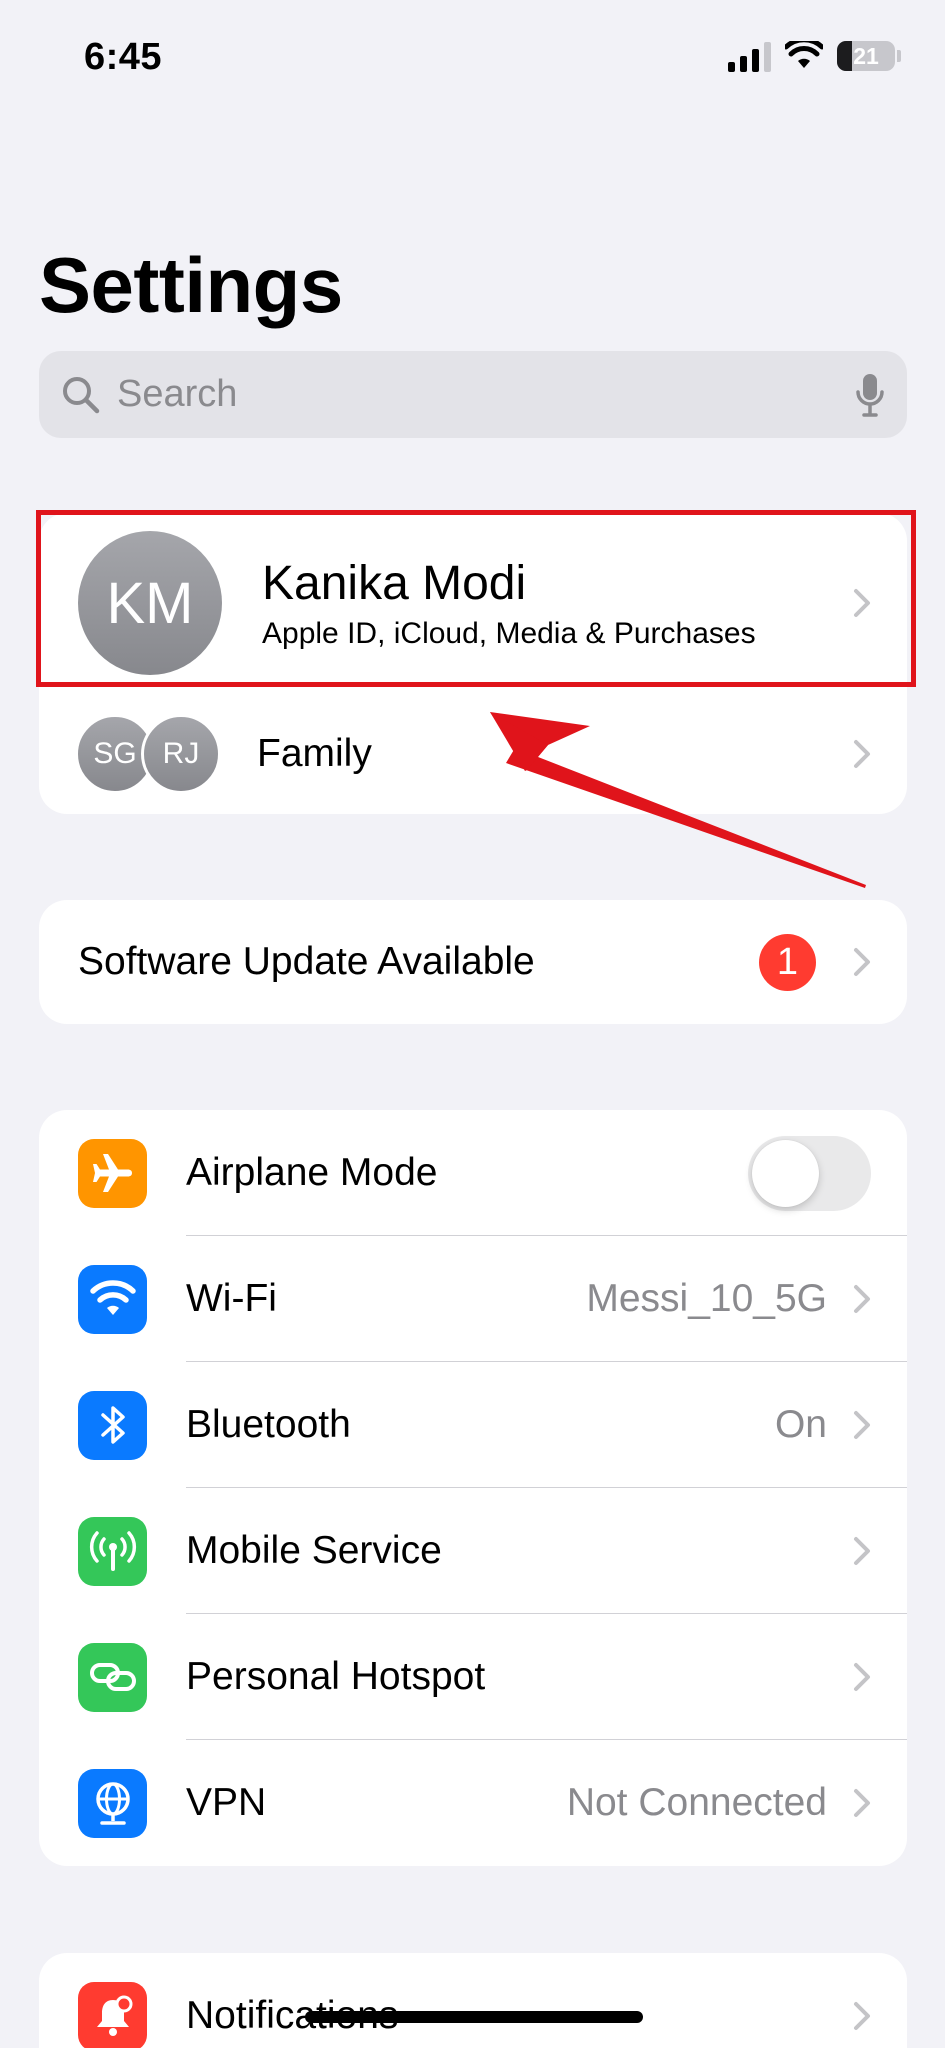  Describe the element at coordinates (336, 1676) in the screenshot. I see `personal-hotspot-label: Personal Hotspot` at that location.